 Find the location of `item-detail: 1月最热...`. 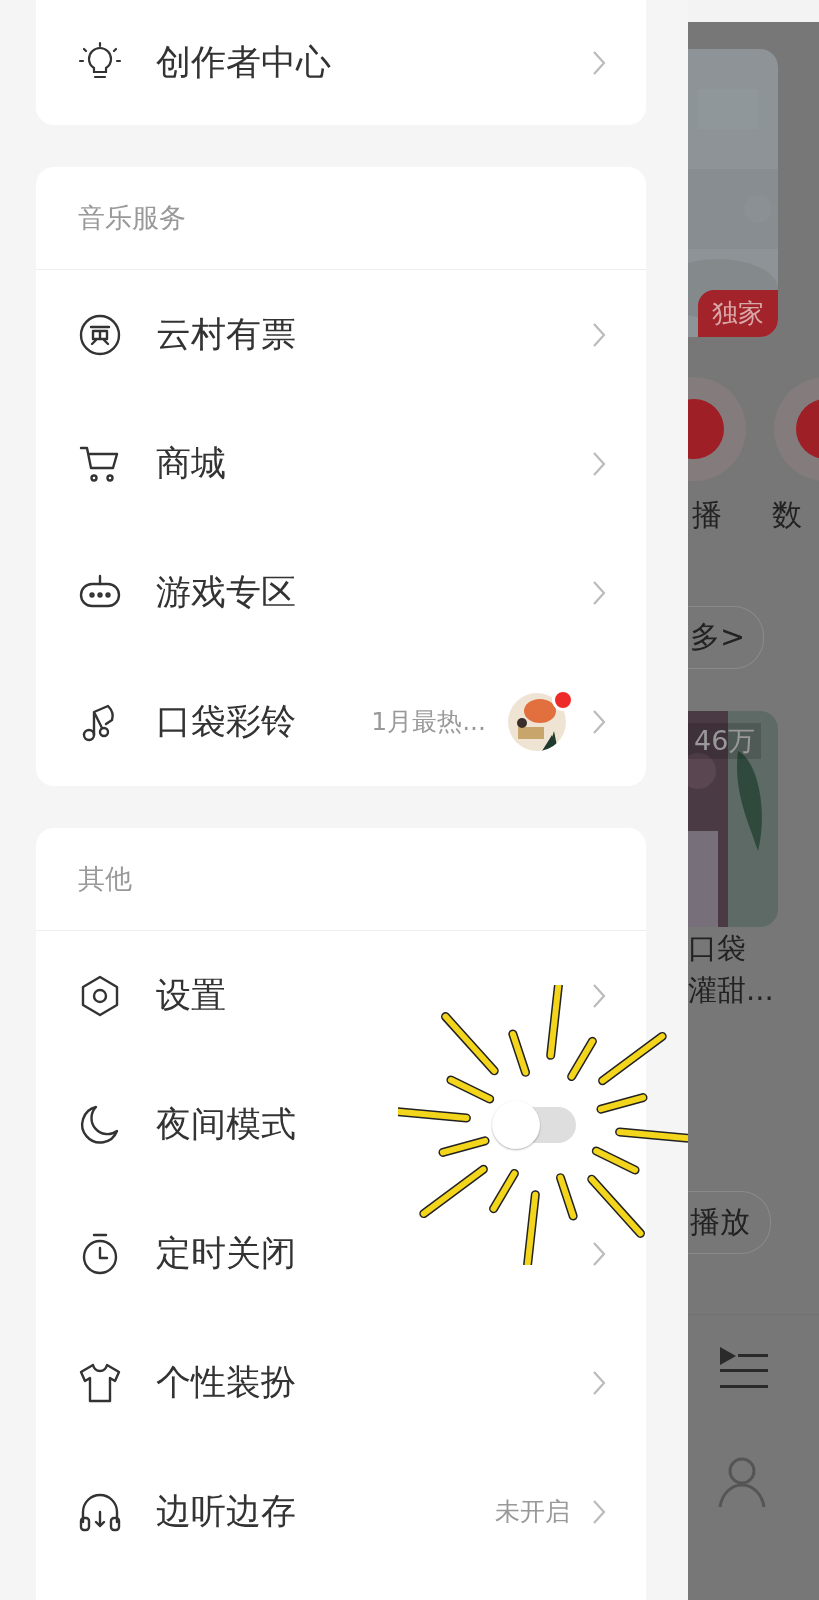

item-detail: 1月最热... is located at coordinates (428, 722).